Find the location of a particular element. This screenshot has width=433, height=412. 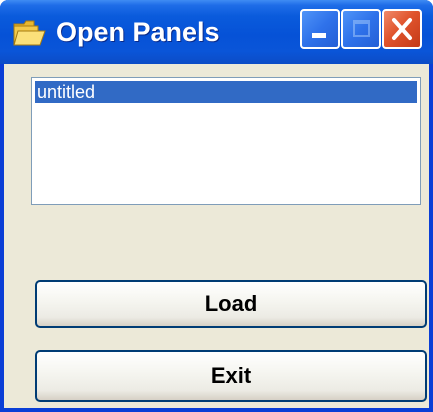

maximize-button is located at coordinates (361, 29).